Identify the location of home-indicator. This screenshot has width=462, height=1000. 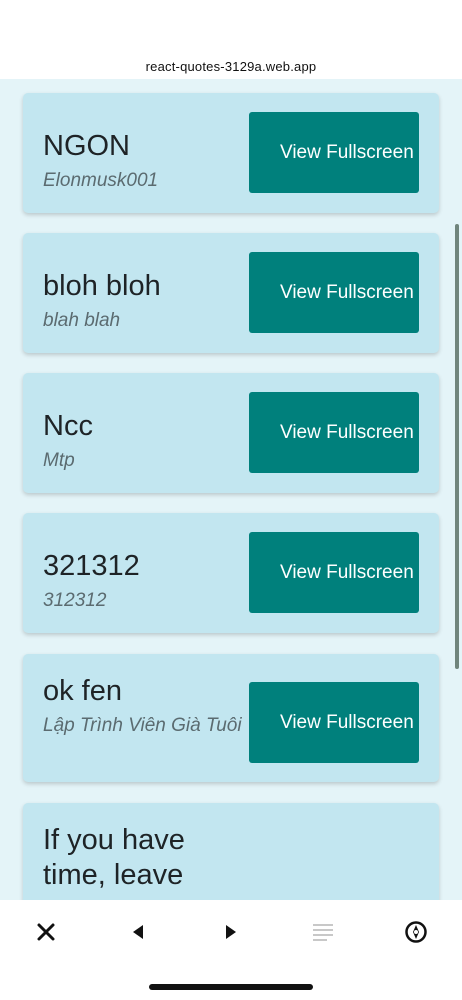
(231, 987).